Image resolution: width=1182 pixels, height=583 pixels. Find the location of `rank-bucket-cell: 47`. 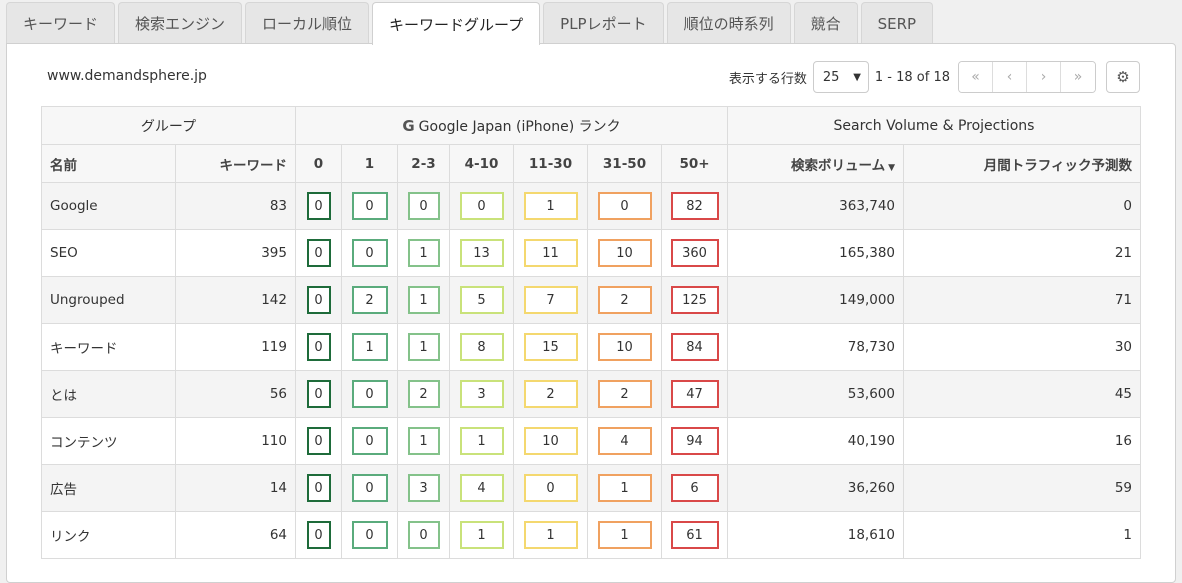

rank-bucket-cell: 47 is located at coordinates (694, 394).